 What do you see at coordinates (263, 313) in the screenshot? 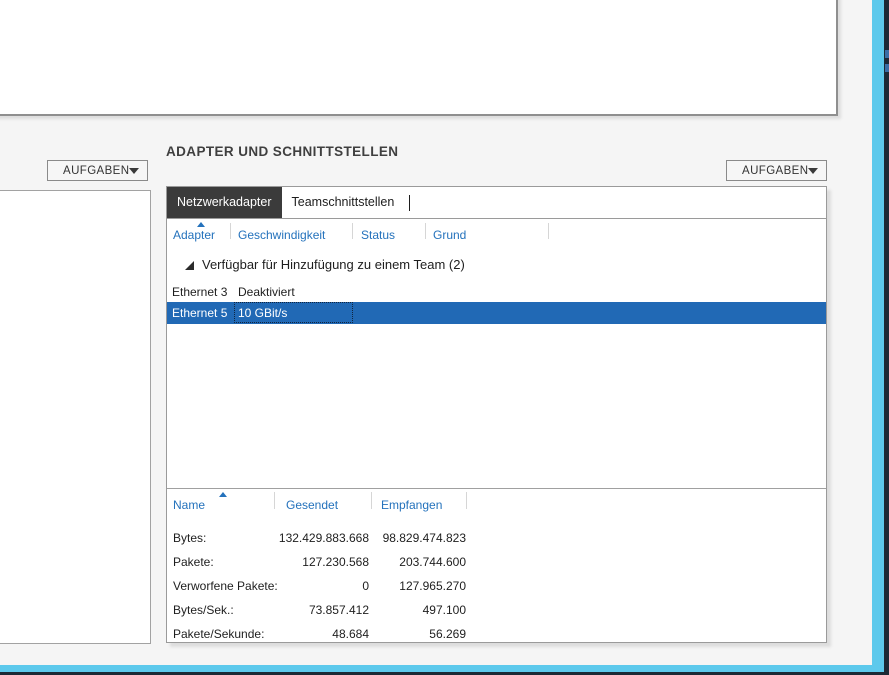
I see `cell-speed: 10 GBit/s` at bounding box center [263, 313].